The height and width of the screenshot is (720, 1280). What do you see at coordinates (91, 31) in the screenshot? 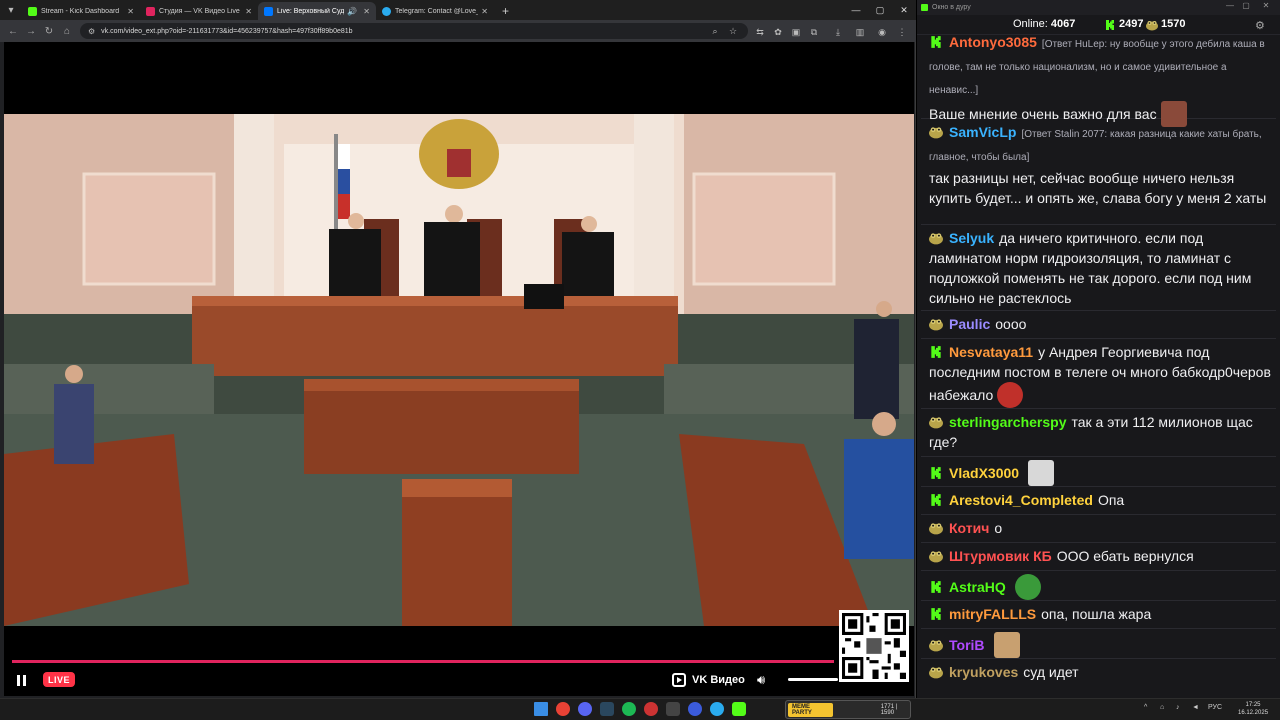
I see `site-info-icon: ⚙` at bounding box center [91, 31].